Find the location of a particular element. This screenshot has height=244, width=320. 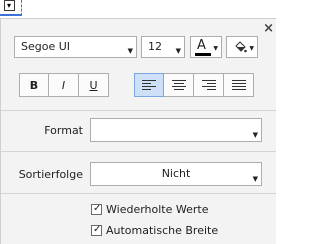

underline-label: U is located at coordinates (93, 85).